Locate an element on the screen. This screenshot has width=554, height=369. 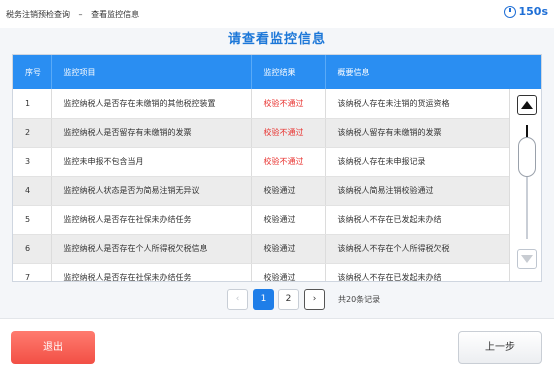
breadcrumb-root: 税务注销预检查询 is located at coordinates (38, 14).